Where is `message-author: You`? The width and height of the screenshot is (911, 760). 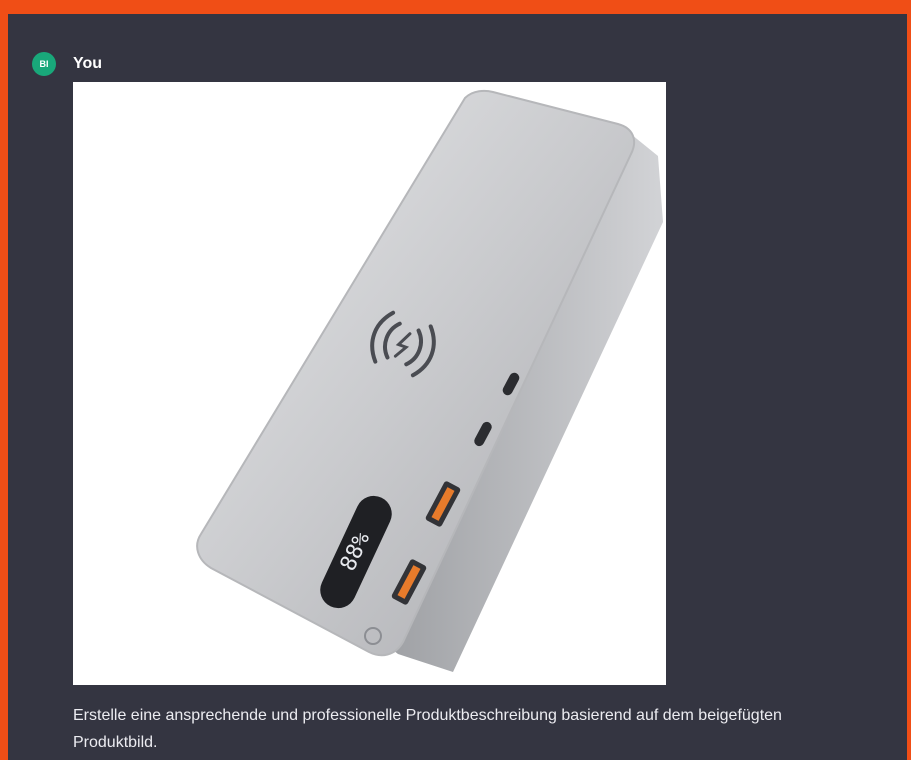 message-author: You is located at coordinates (88, 63).